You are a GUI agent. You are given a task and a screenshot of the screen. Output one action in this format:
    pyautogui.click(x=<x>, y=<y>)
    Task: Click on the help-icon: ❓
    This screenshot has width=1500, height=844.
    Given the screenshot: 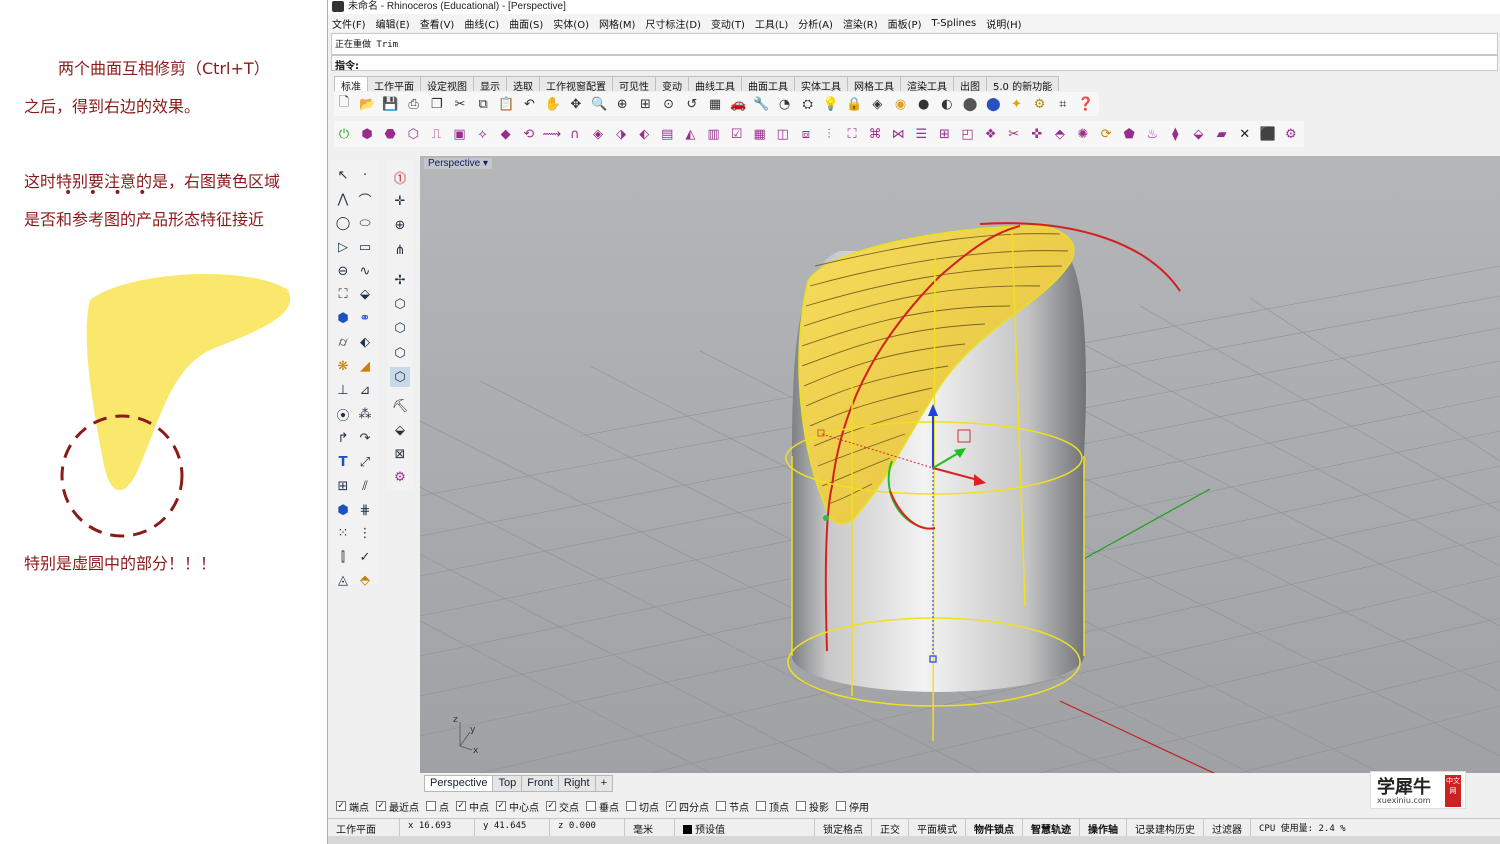 What is the action you would take?
    pyautogui.click(x=1086, y=104)
    